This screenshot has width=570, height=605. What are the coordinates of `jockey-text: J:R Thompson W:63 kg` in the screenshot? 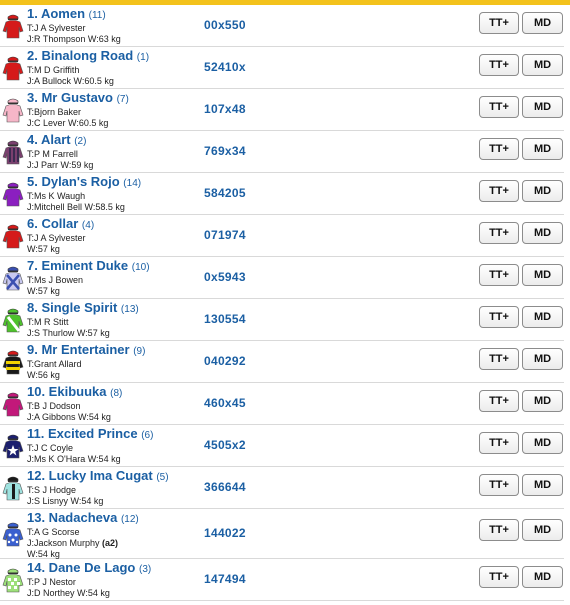 It's located at (74, 39).